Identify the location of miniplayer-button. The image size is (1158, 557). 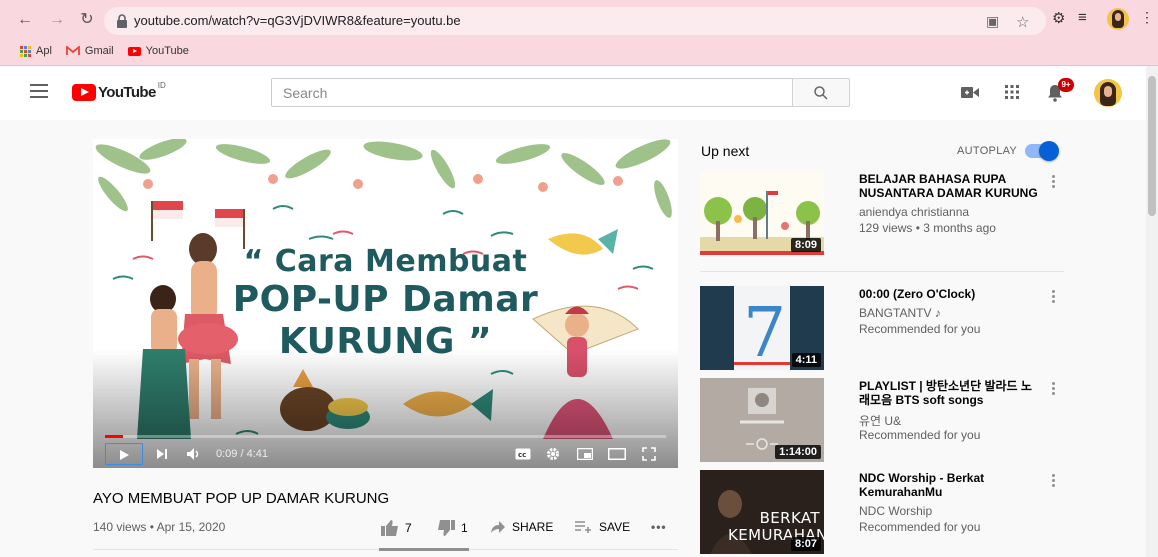
(585, 454).